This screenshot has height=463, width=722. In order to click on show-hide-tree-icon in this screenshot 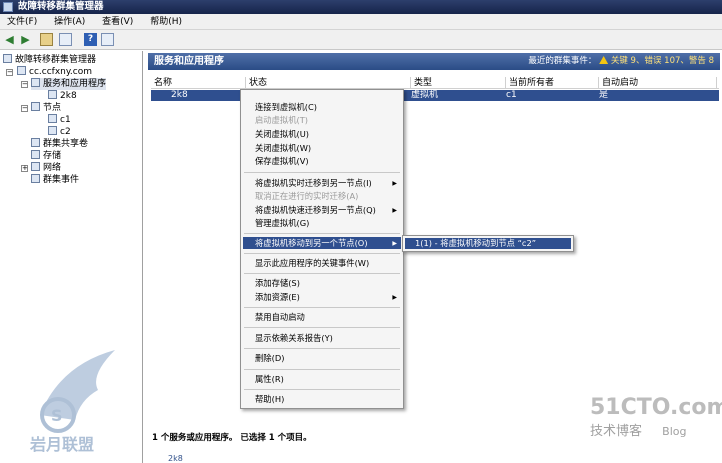, I will do `click(65, 39)`.